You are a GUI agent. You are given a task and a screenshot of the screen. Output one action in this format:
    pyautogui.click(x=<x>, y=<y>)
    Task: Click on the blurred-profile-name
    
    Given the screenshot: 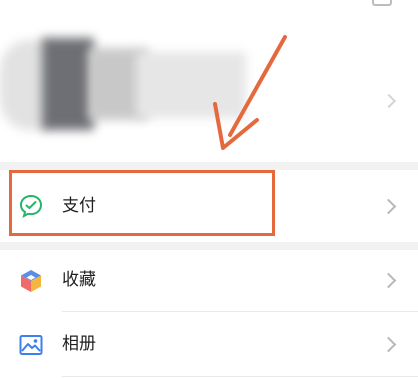 What is the action you would take?
    pyautogui.click(x=191, y=85)
    